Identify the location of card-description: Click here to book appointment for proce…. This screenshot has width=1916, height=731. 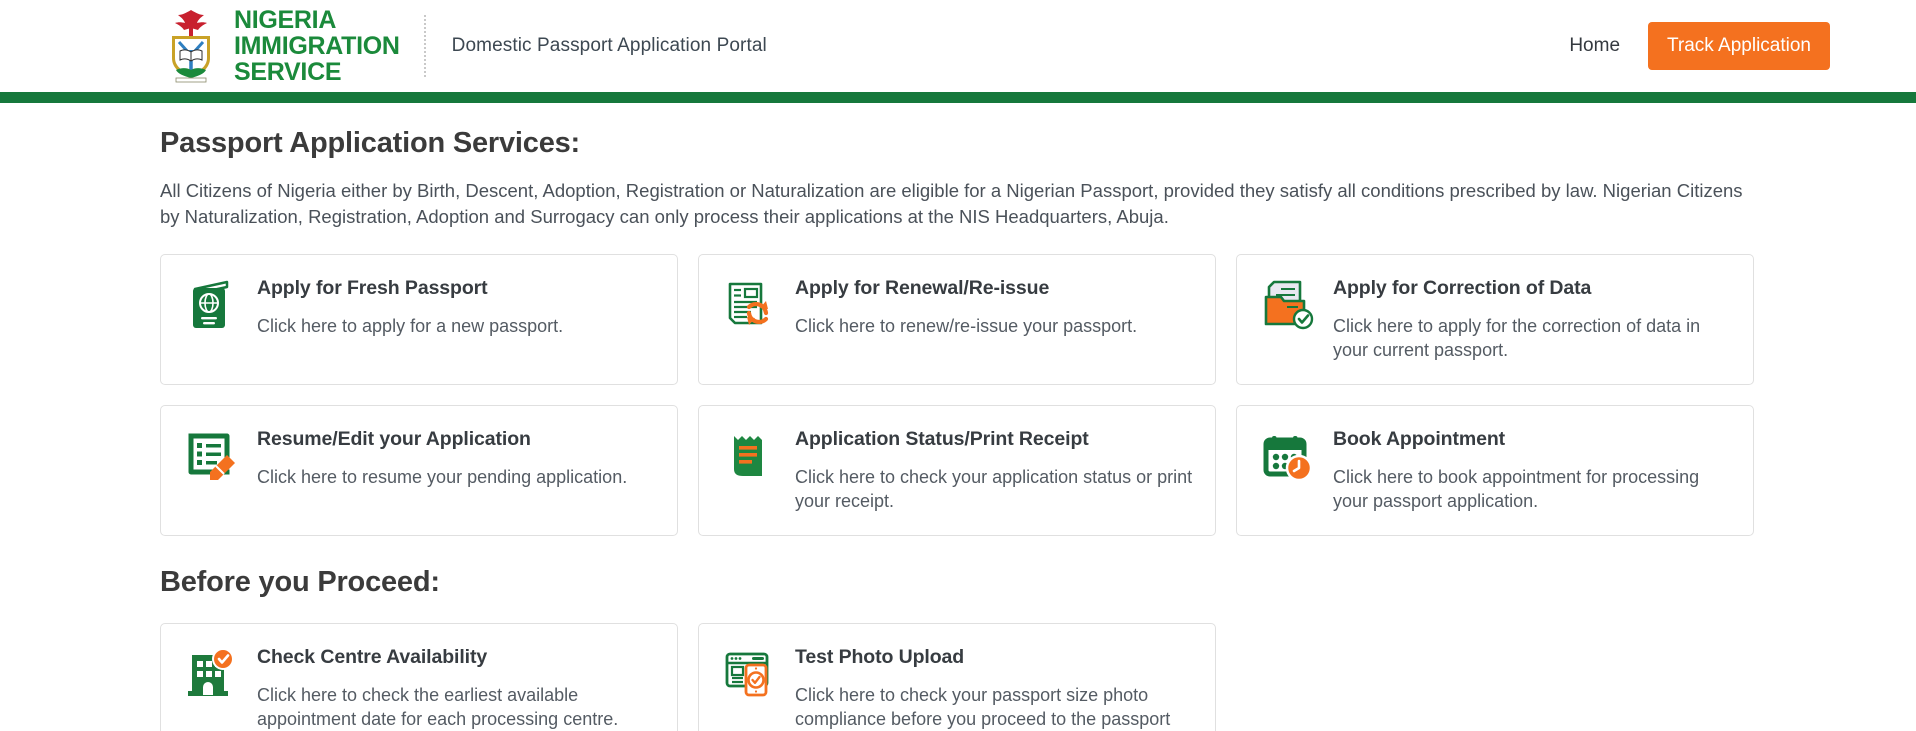
(1516, 489).